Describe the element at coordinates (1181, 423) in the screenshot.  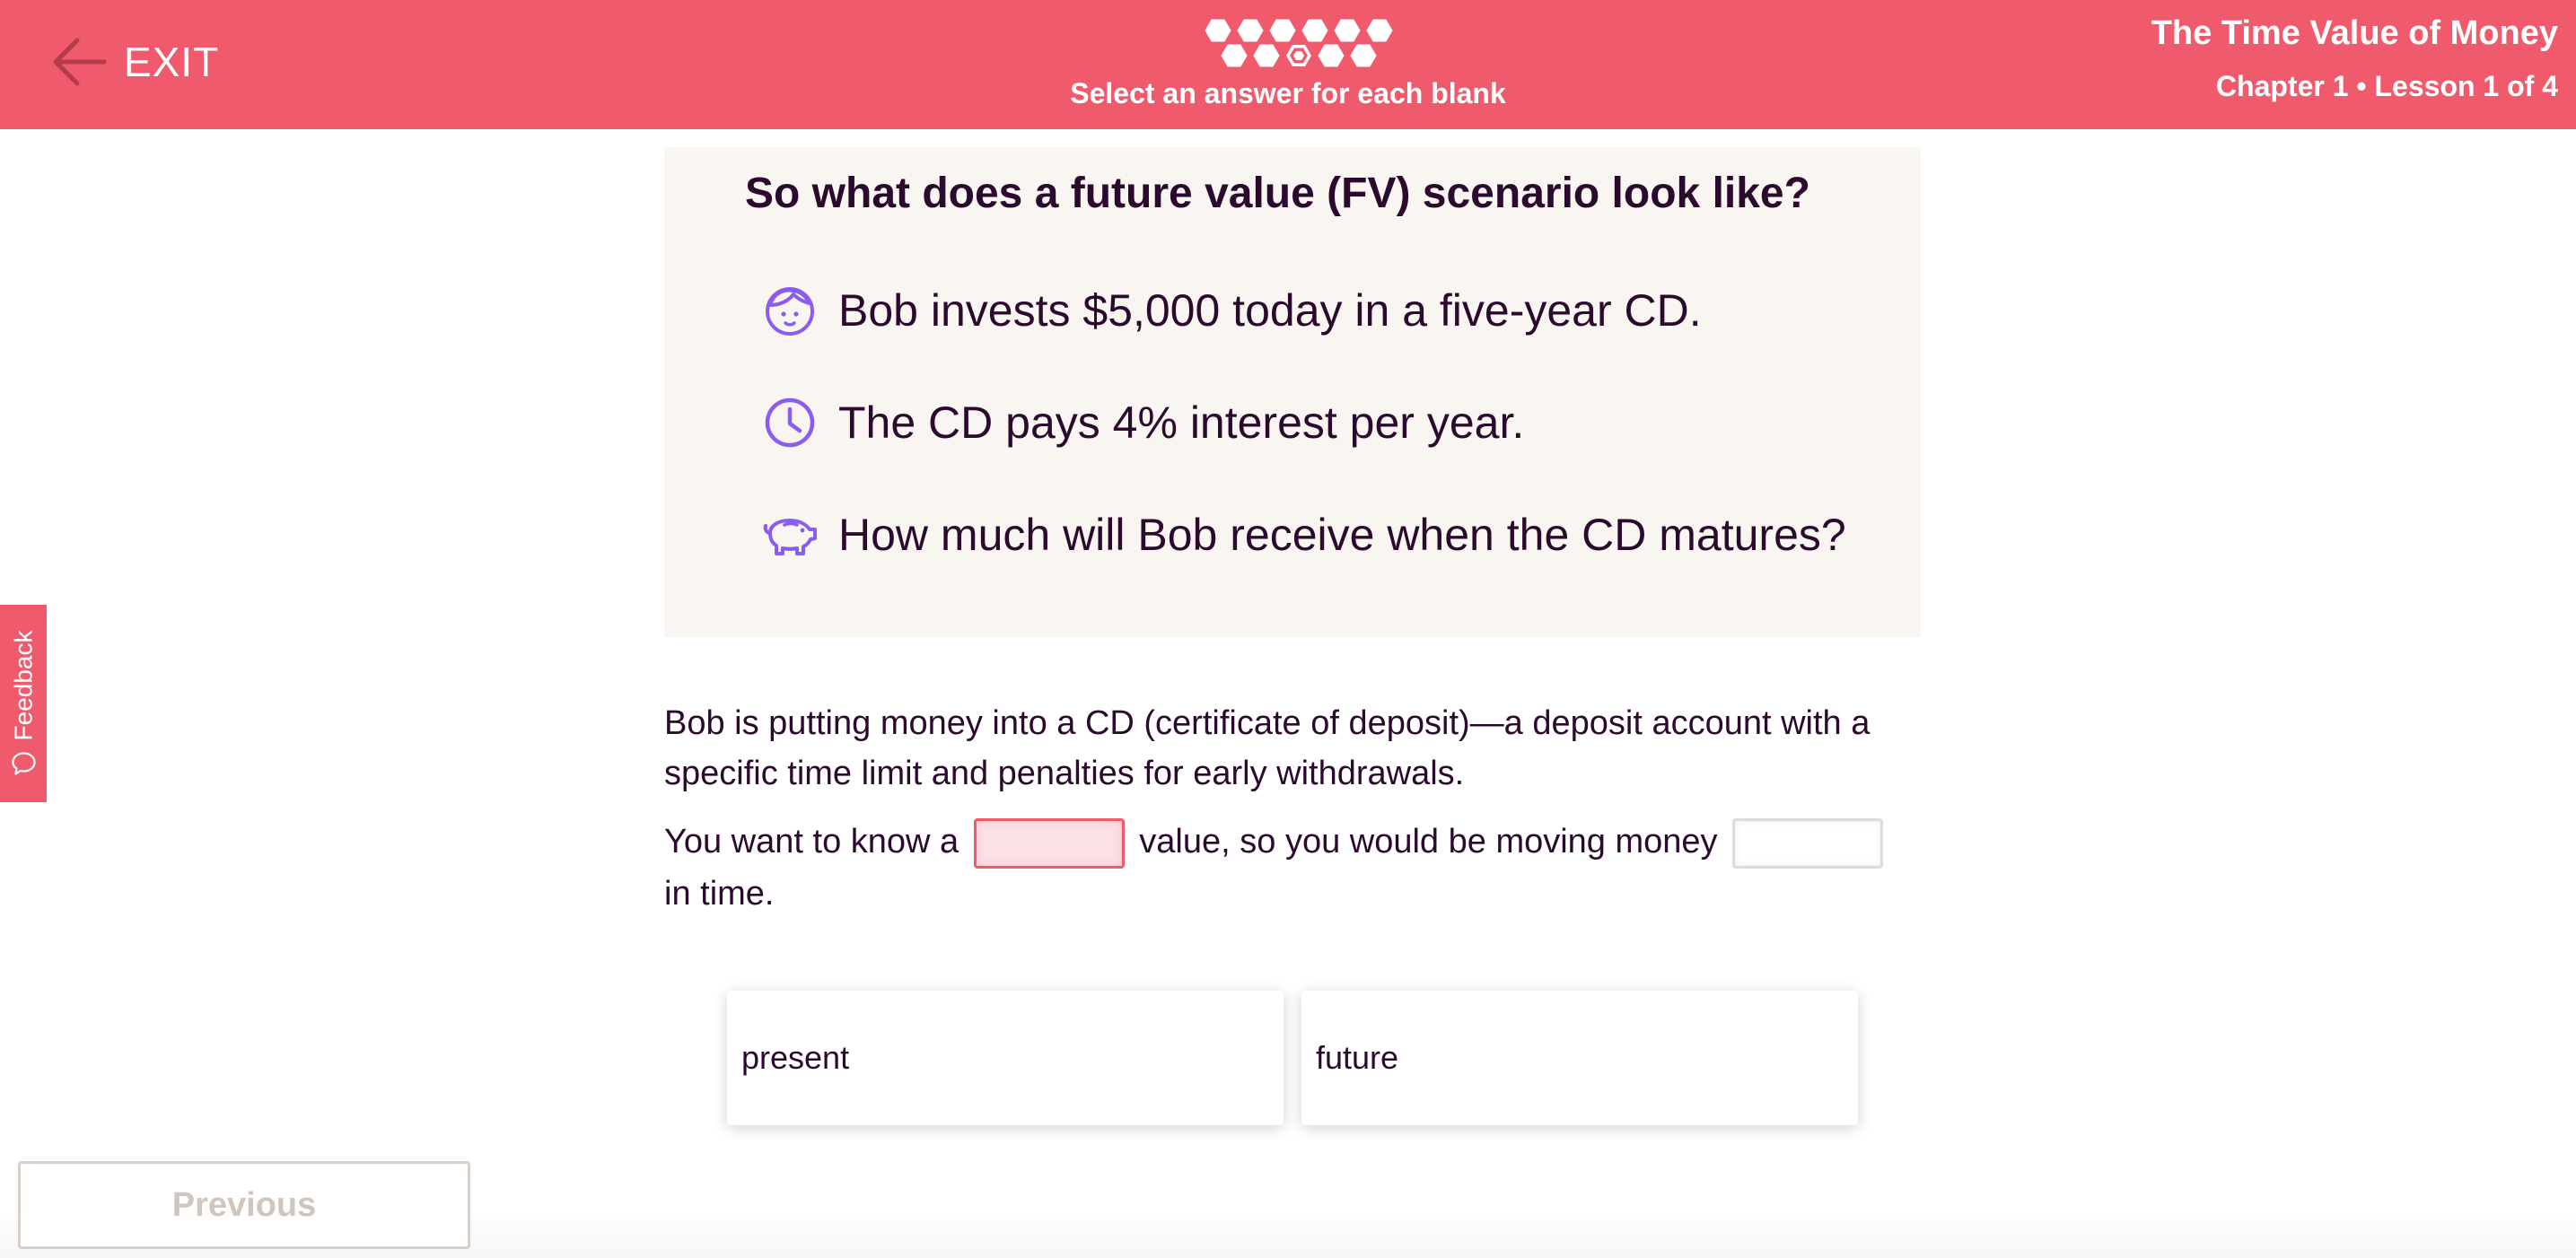
I see `bullet-text: The CD pays 4% interest per year.` at that location.